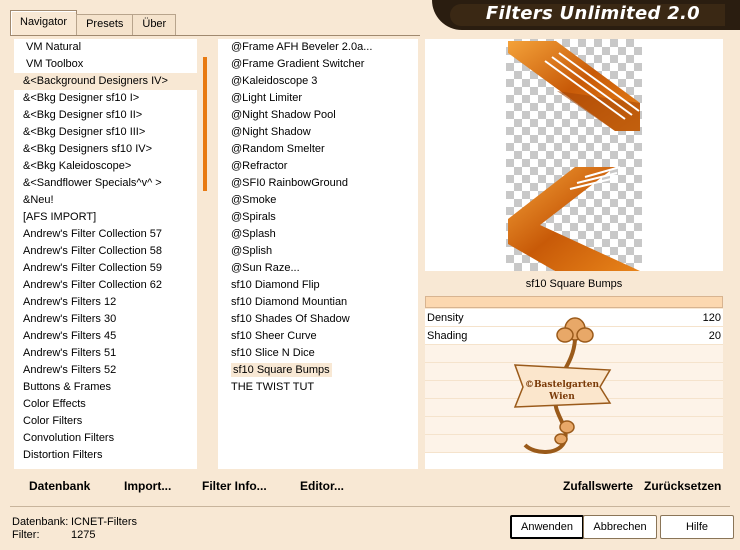 This screenshot has width=740, height=550. I want to click on filter-item: @Night Shadow, so click(318, 132).